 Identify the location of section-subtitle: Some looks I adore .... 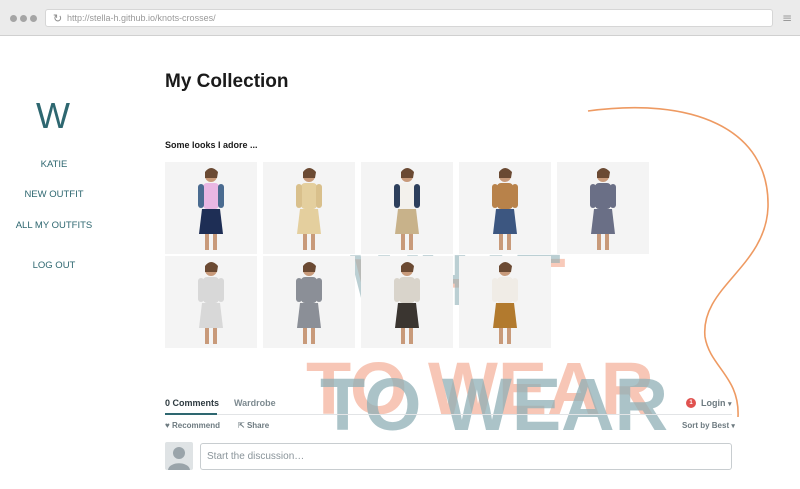
(211, 145).